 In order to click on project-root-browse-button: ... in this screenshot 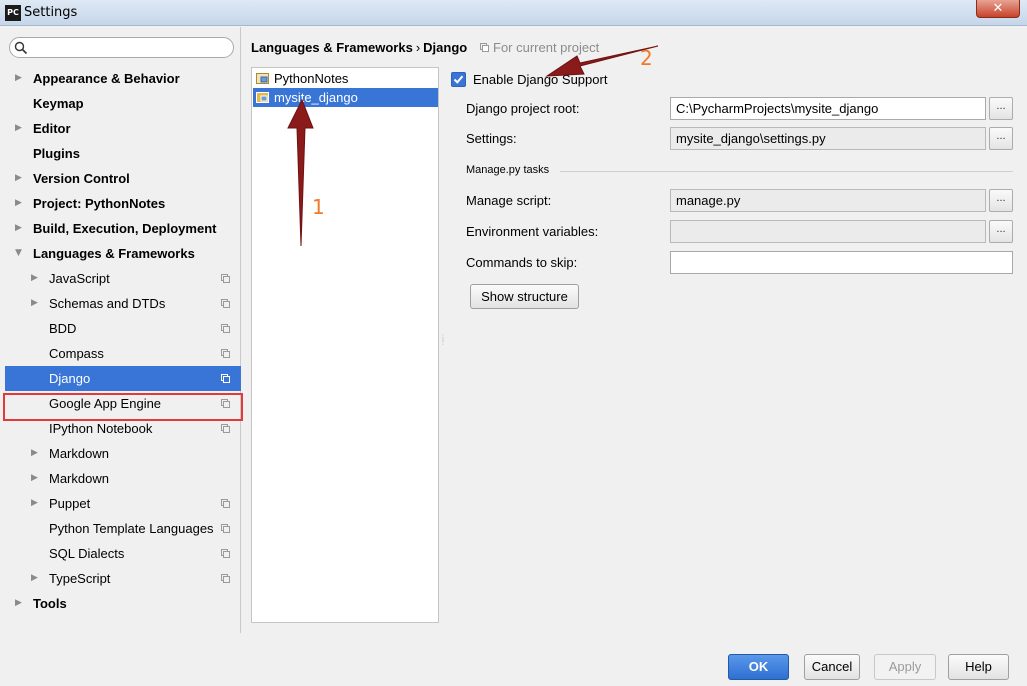, I will do `click(1001, 108)`.